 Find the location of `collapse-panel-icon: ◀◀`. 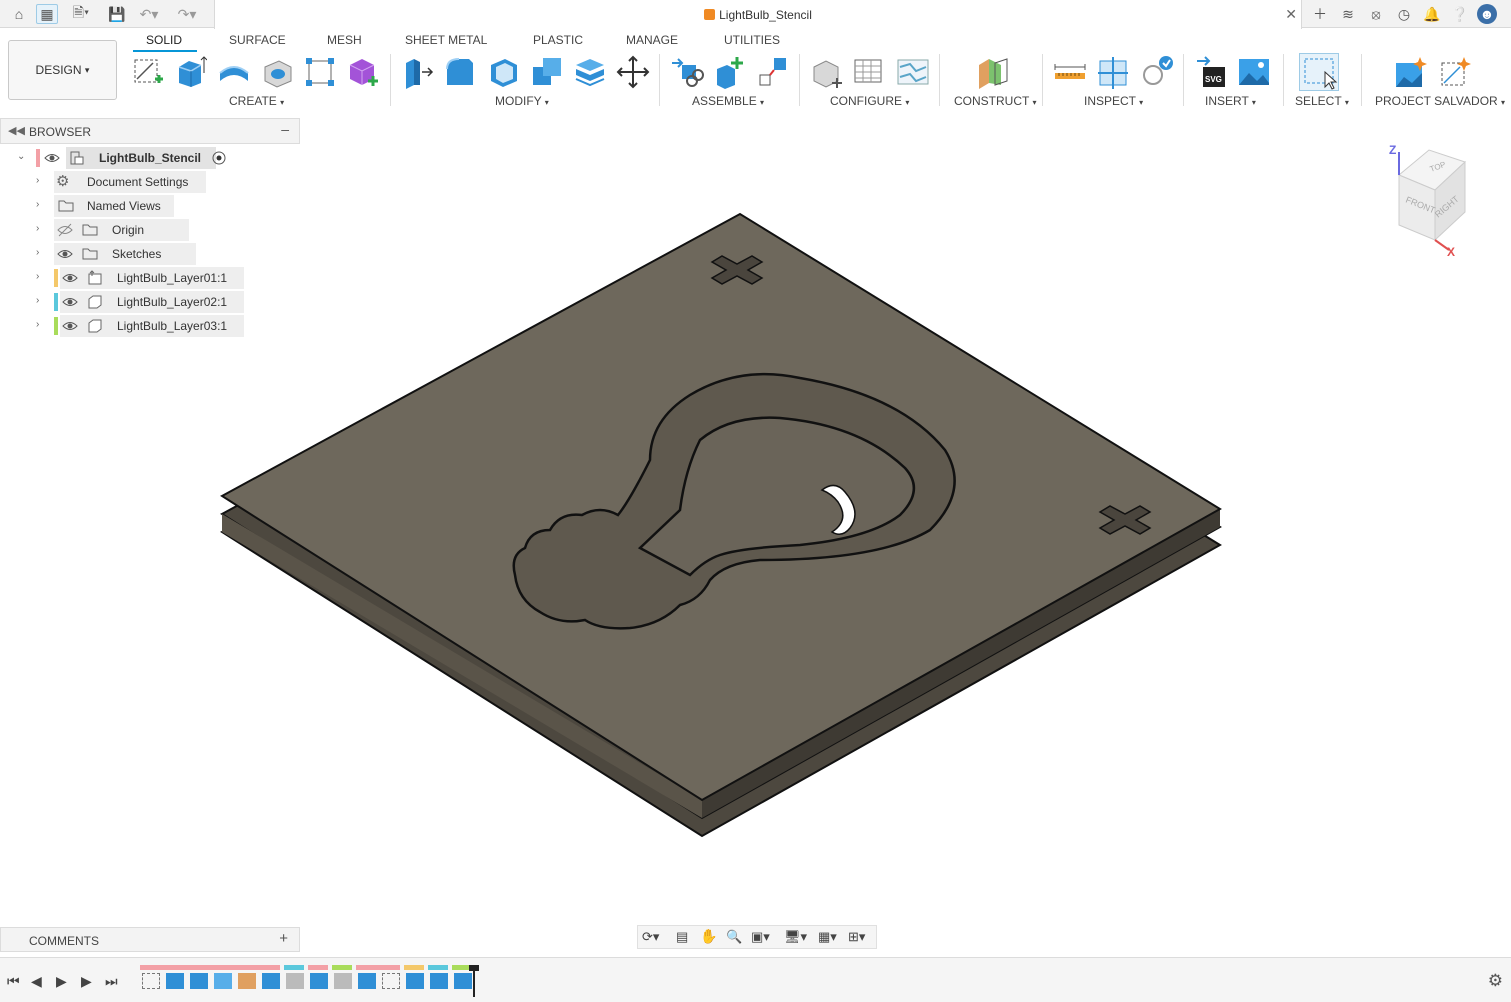

collapse-panel-icon: ◀◀ is located at coordinates (16, 130).